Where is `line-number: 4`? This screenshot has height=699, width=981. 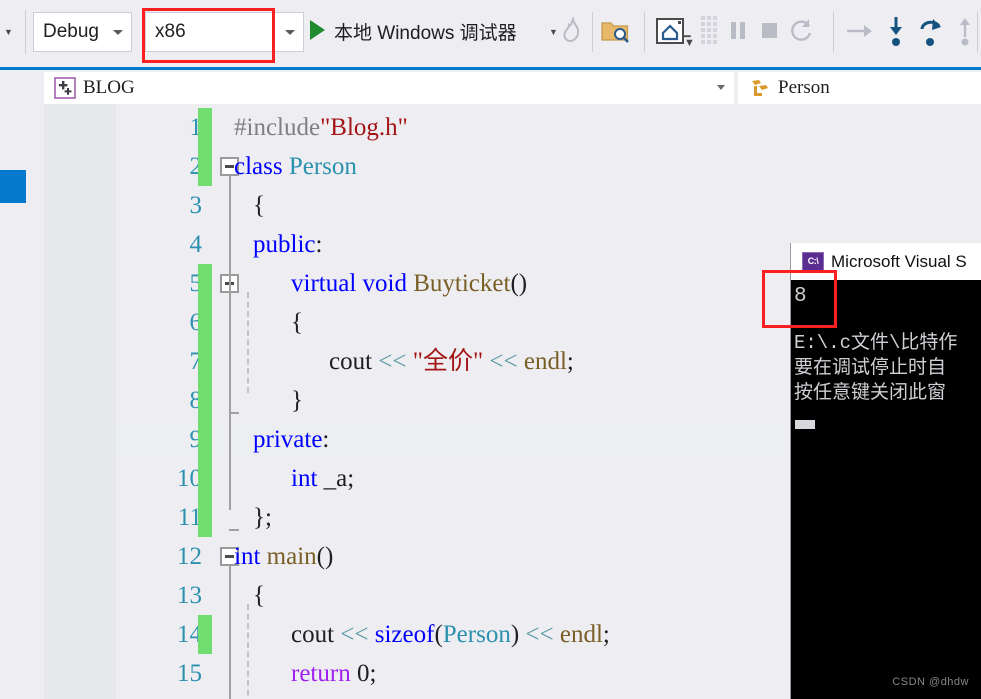
line-number: 4 is located at coordinates (196, 244).